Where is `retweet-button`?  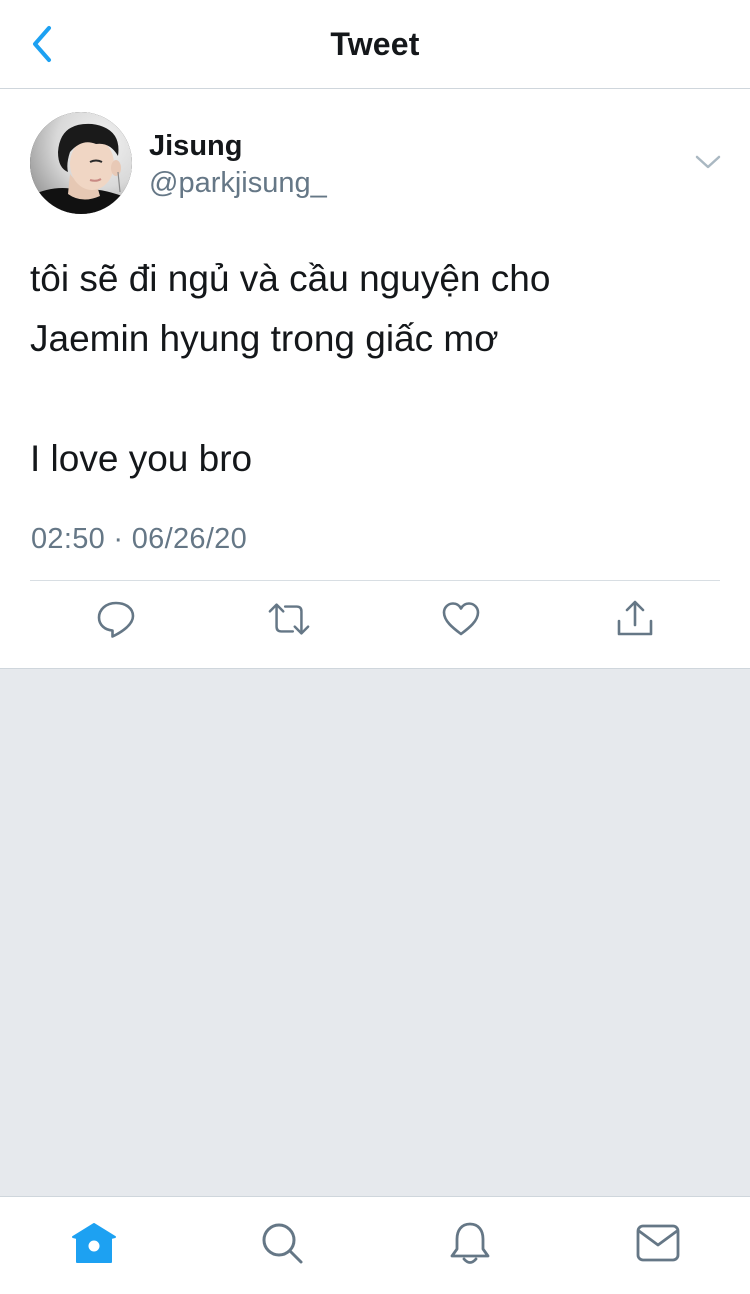
retweet-button is located at coordinates (289, 619).